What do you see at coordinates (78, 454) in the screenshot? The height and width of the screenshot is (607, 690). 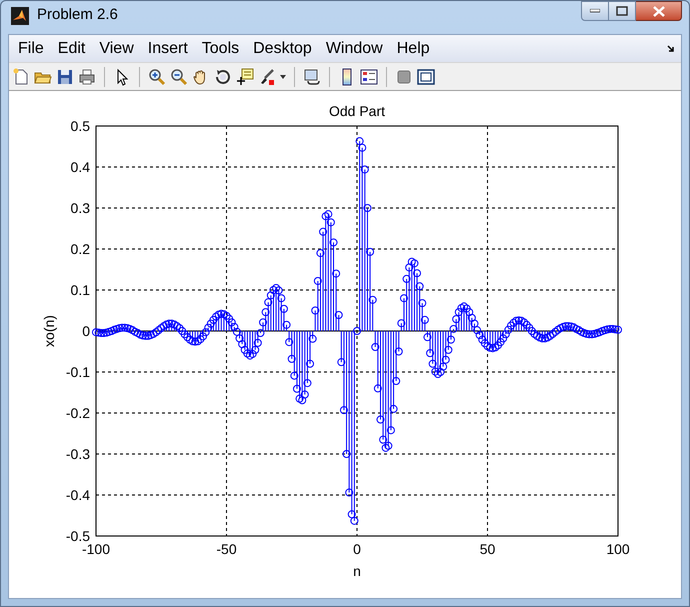 I see `y-tick-label: -0.3` at bounding box center [78, 454].